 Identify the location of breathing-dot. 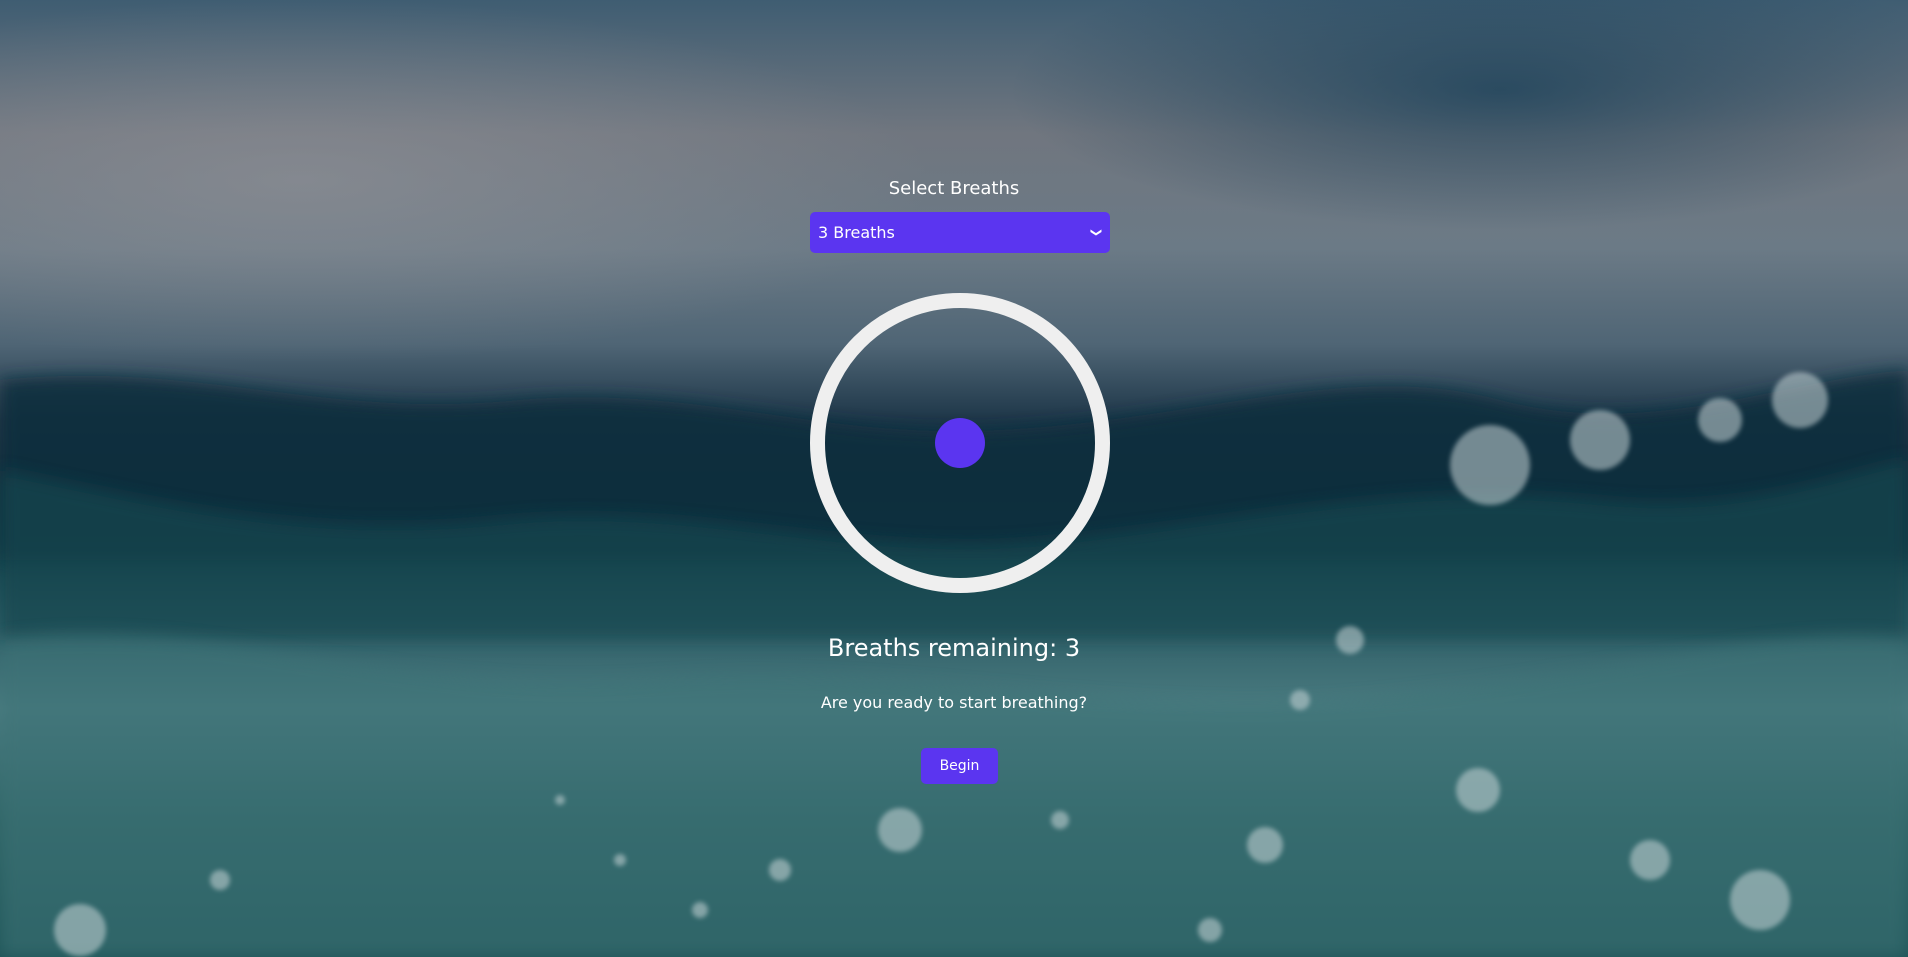
(960, 443).